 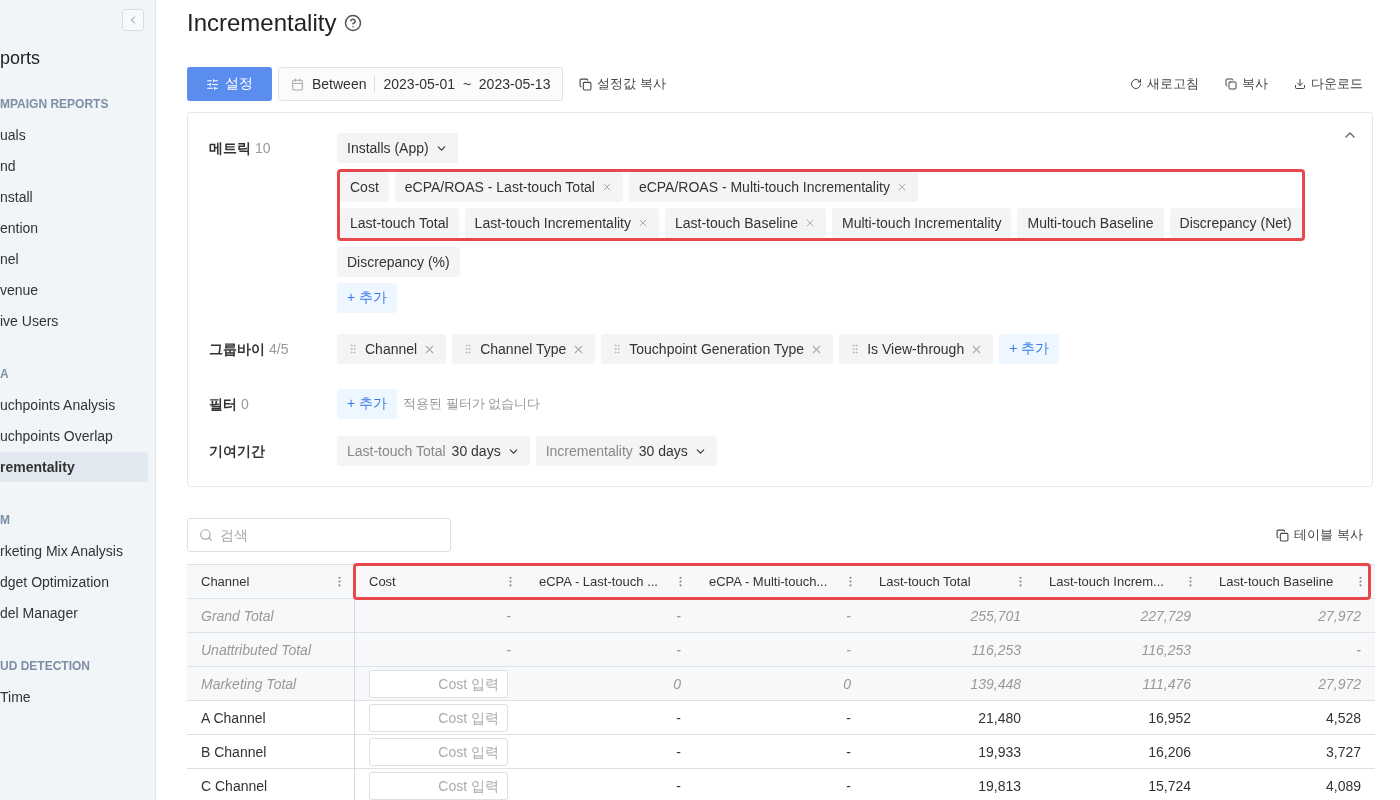 I want to click on group-by-chip: Channel, so click(x=392, y=349).